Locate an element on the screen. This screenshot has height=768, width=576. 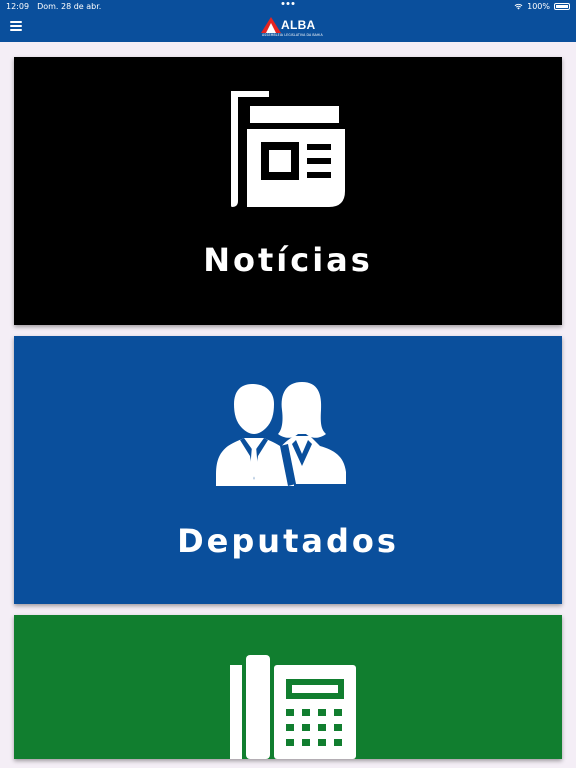
status-bar: 12:09 Dom. 28 de abr. 100% is located at coordinates (288, 6).